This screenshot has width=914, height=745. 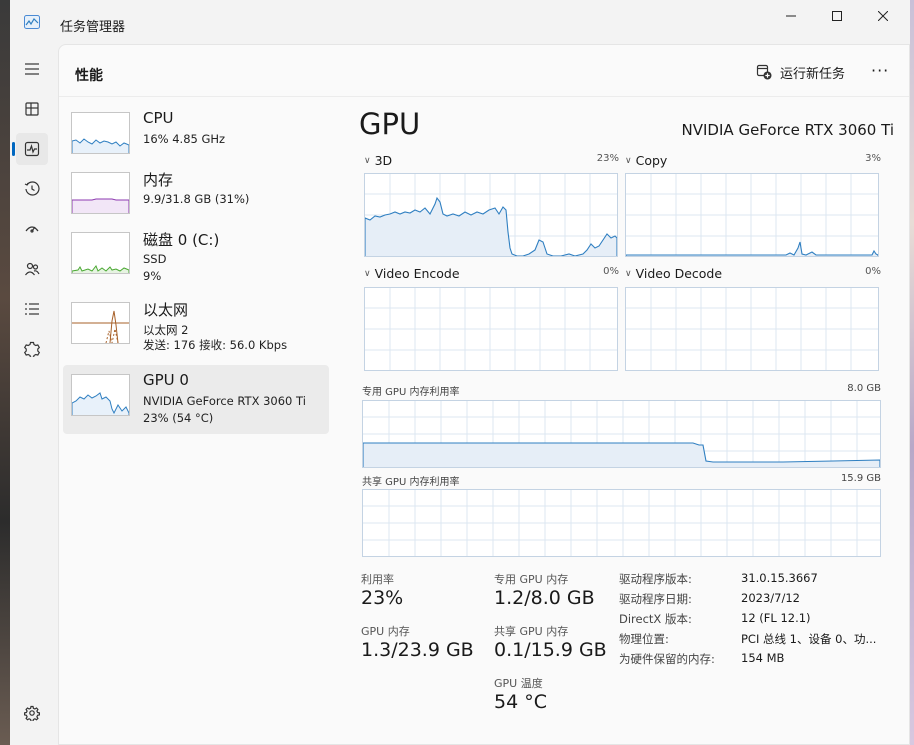 I want to click on nav-services, so click(x=32, y=349).